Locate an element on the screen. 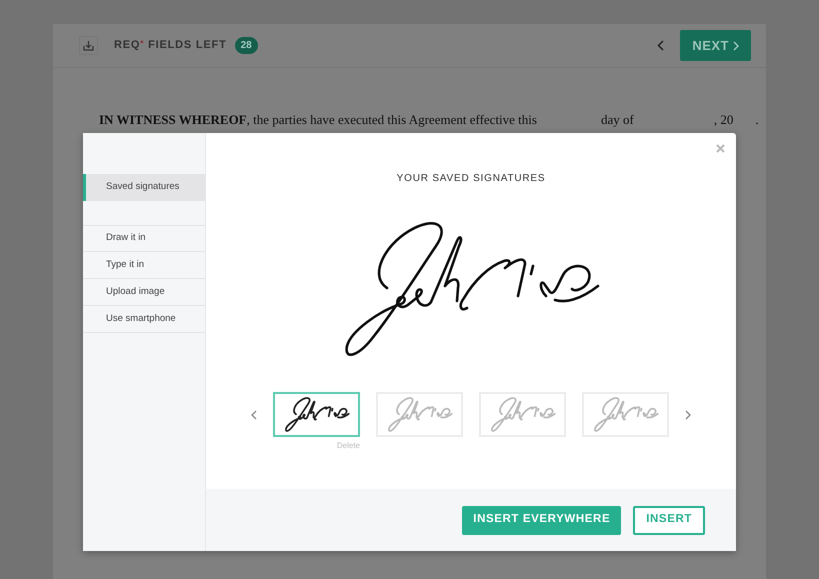 The image size is (819, 579). chevron-icon is located at coordinates (736, 45).